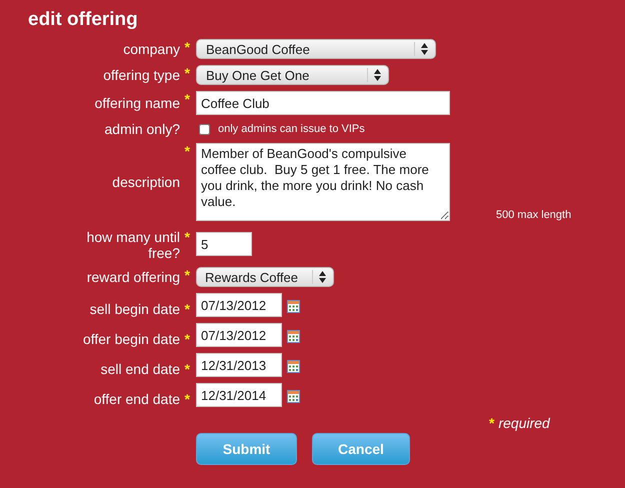 Image resolution: width=625 pixels, height=488 pixels. What do you see at coordinates (224, 244) in the screenshot?
I see `input-field: 5` at bounding box center [224, 244].